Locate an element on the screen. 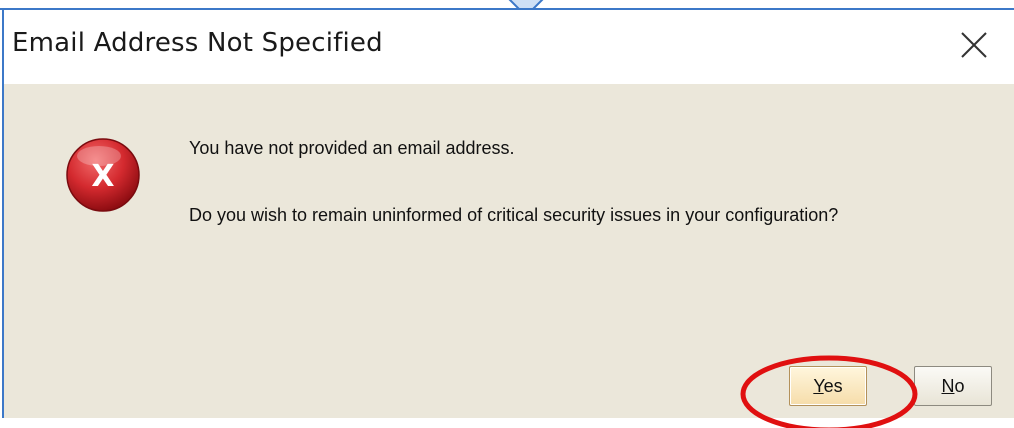  message-line-1: You have not provided an email address. is located at coordinates (352, 148).